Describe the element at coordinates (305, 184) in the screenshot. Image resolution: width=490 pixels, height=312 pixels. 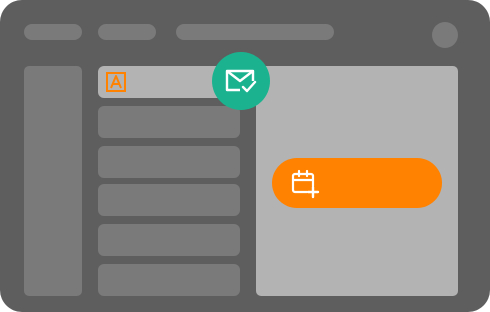
I see `calendar-add-icon` at that location.